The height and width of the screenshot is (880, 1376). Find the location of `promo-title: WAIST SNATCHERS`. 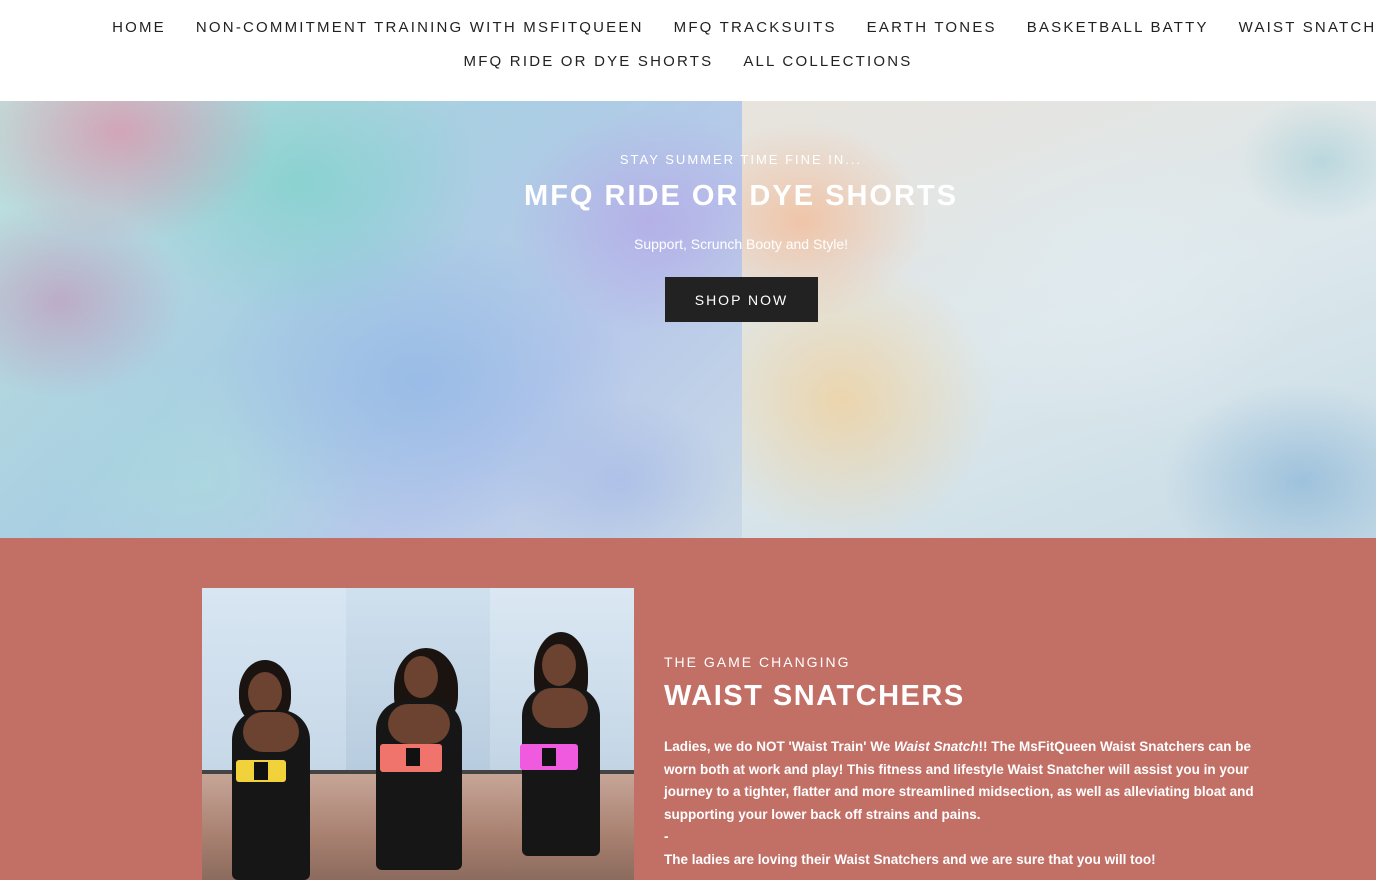

promo-title: WAIST SNATCHERS is located at coordinates (814, 696).